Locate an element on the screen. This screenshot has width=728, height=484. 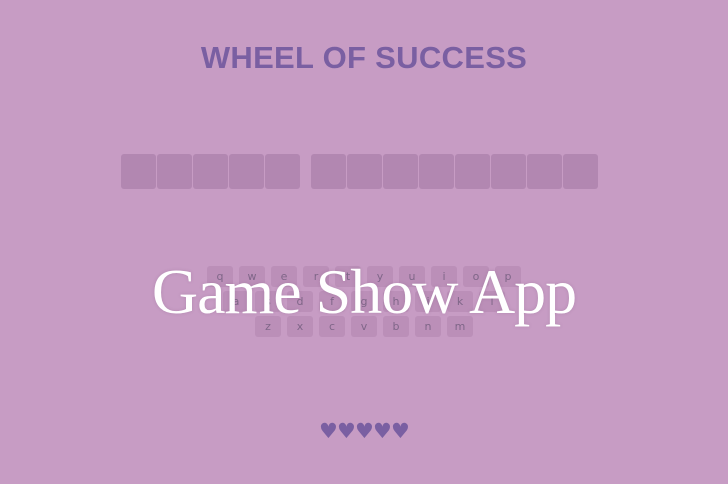
key-b: b is located at coordinates (396, 326).